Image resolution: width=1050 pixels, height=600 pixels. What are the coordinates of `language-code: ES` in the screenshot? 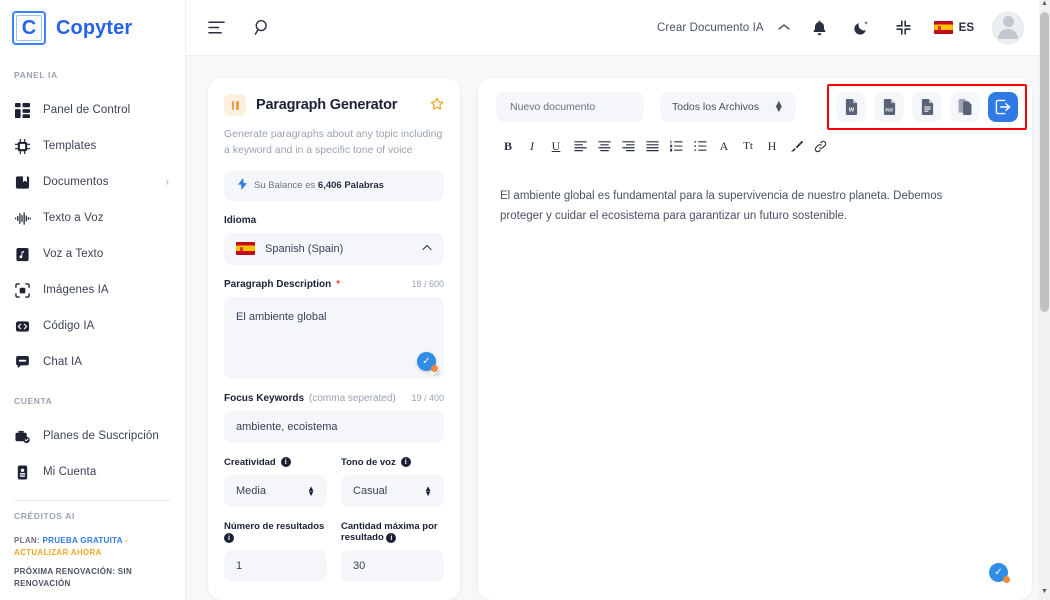 It's located at (966, 27).